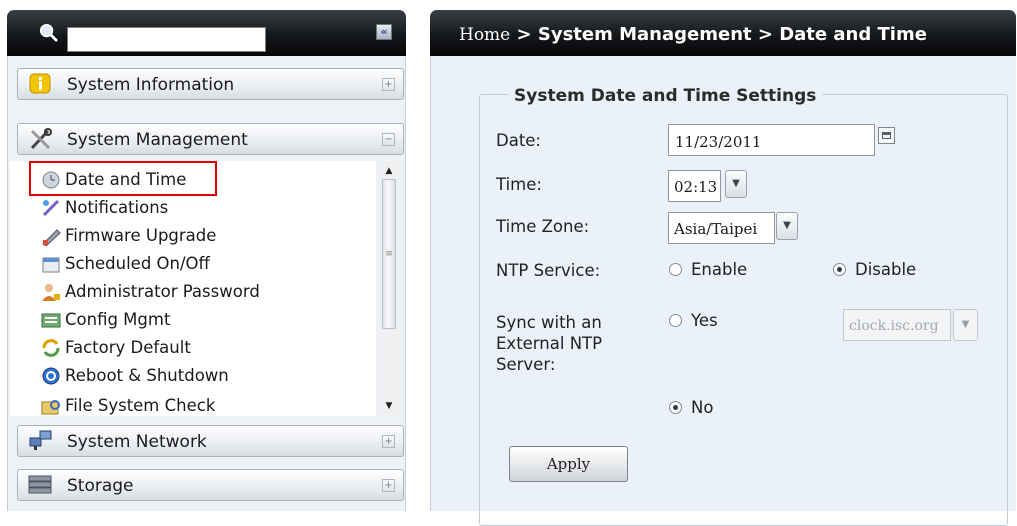 This screenshot has height=526, width=1017. What do you see at coordinates (40, 83) in the screenshot?
I see `info-icon` at bounding box center [40, 83].